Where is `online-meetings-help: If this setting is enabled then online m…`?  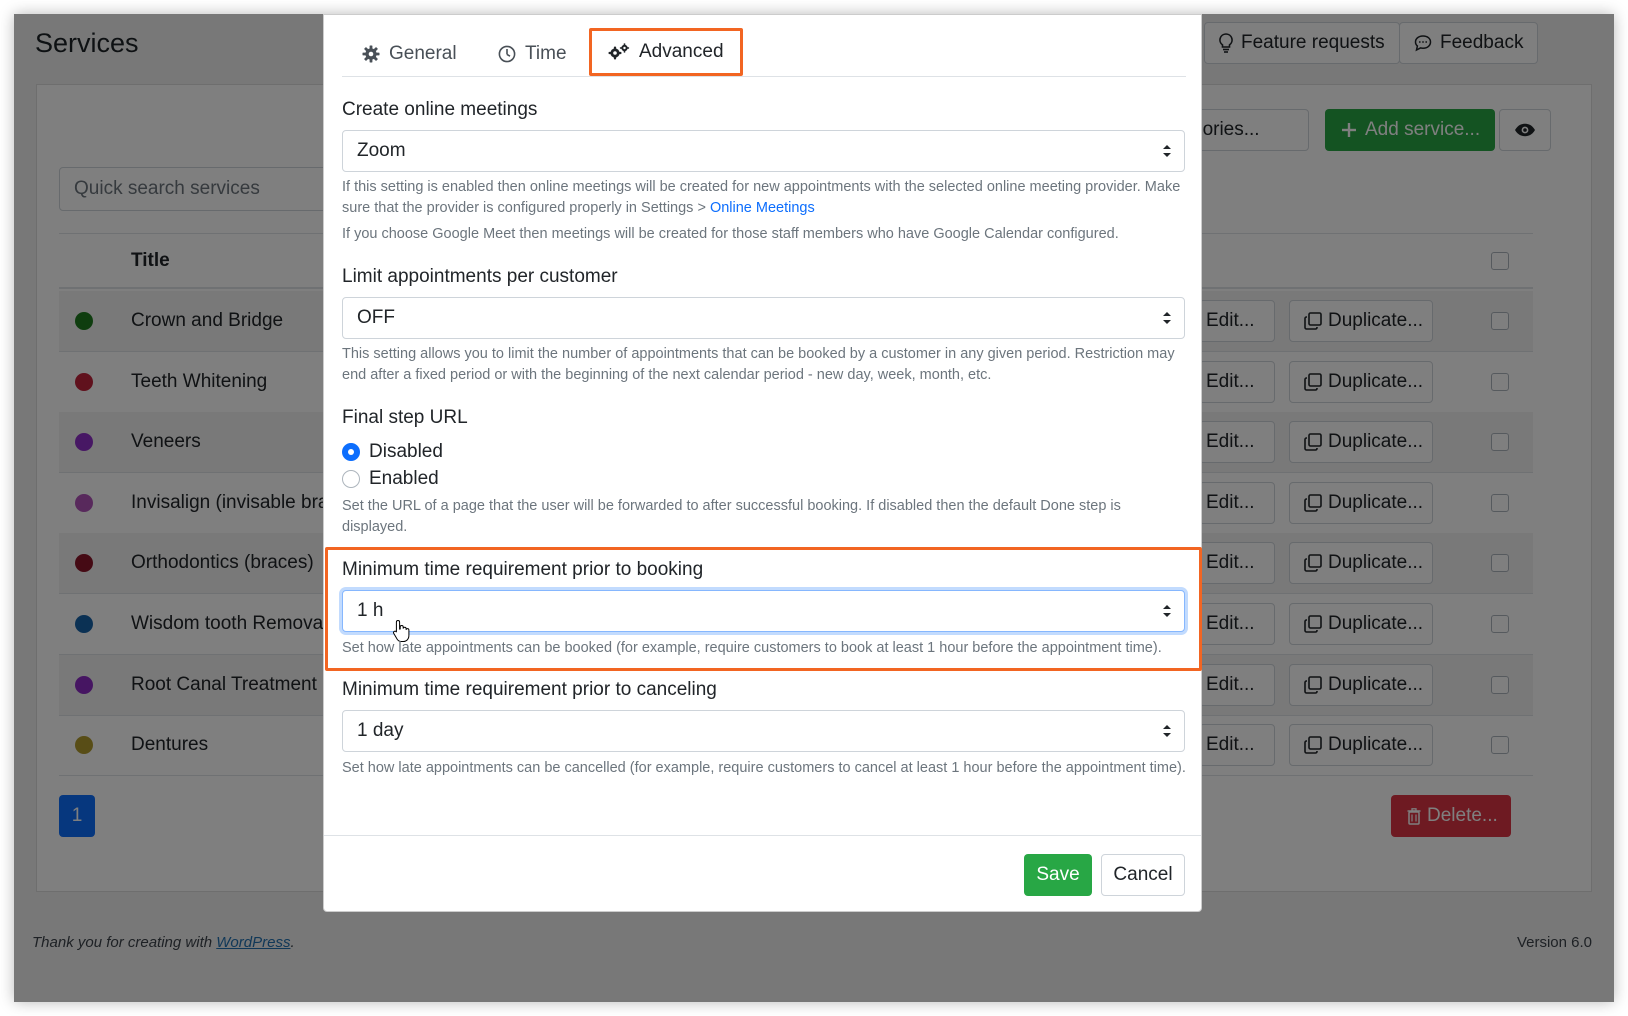 online-meetings-help: If this setting is enabled then online m… is located at coordinates (764, 198).